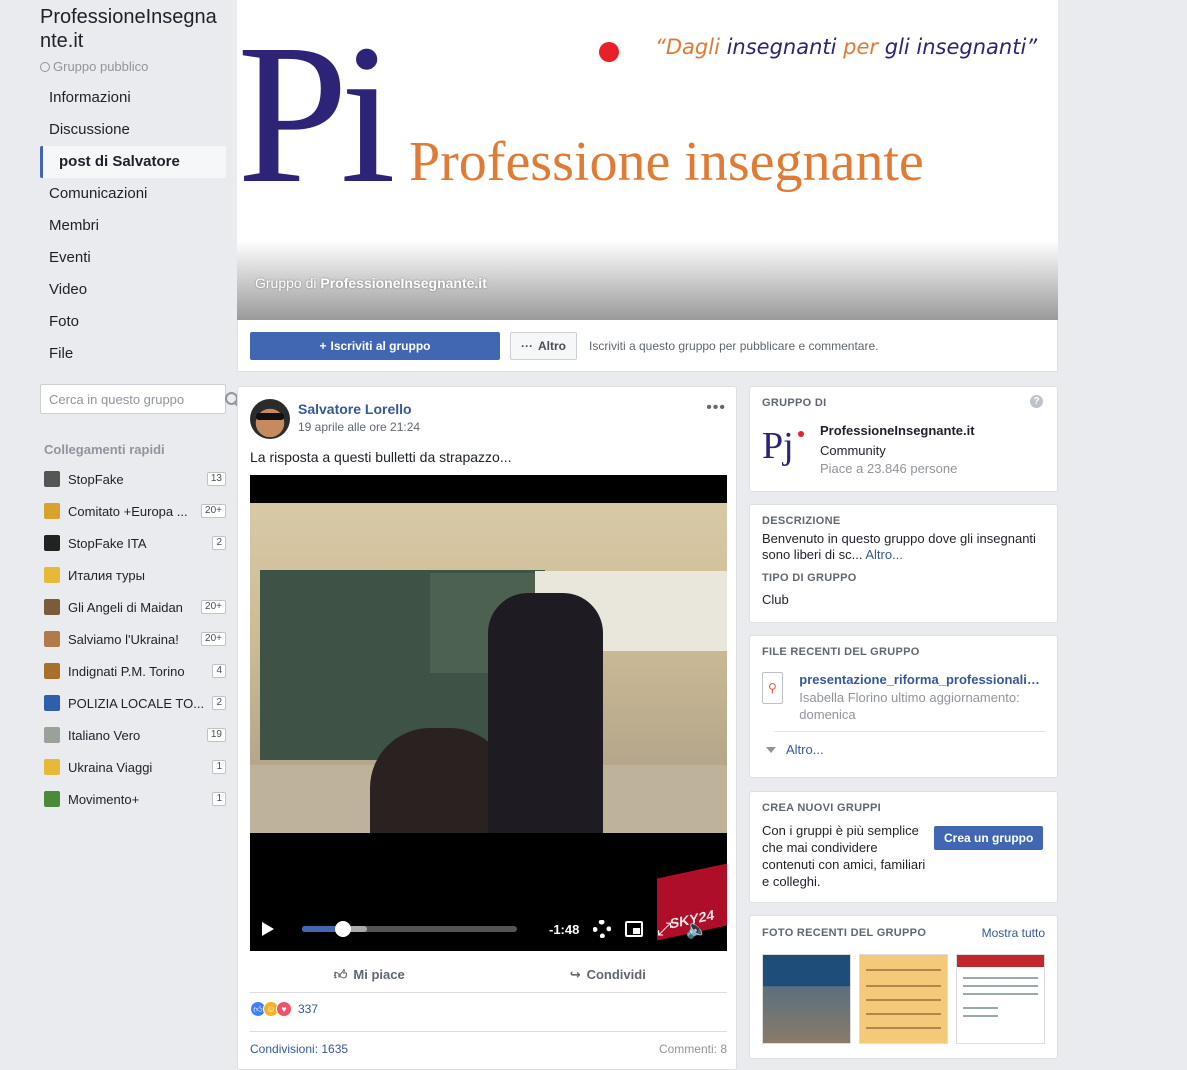  I want to click on quick-link-label: Gli Angeli di Maidan, so click(125, 607).